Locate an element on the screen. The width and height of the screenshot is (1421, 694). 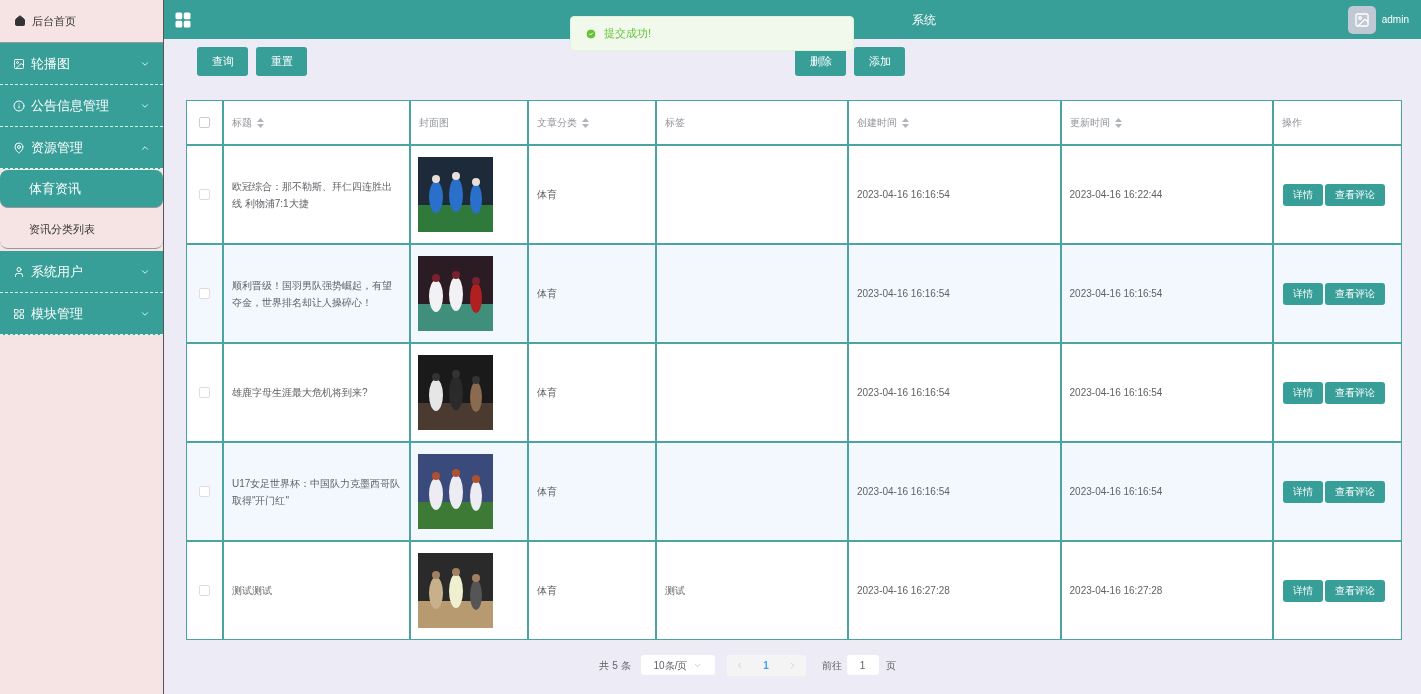
table-cell-text: 测试 is located at coordinates (675, 591).